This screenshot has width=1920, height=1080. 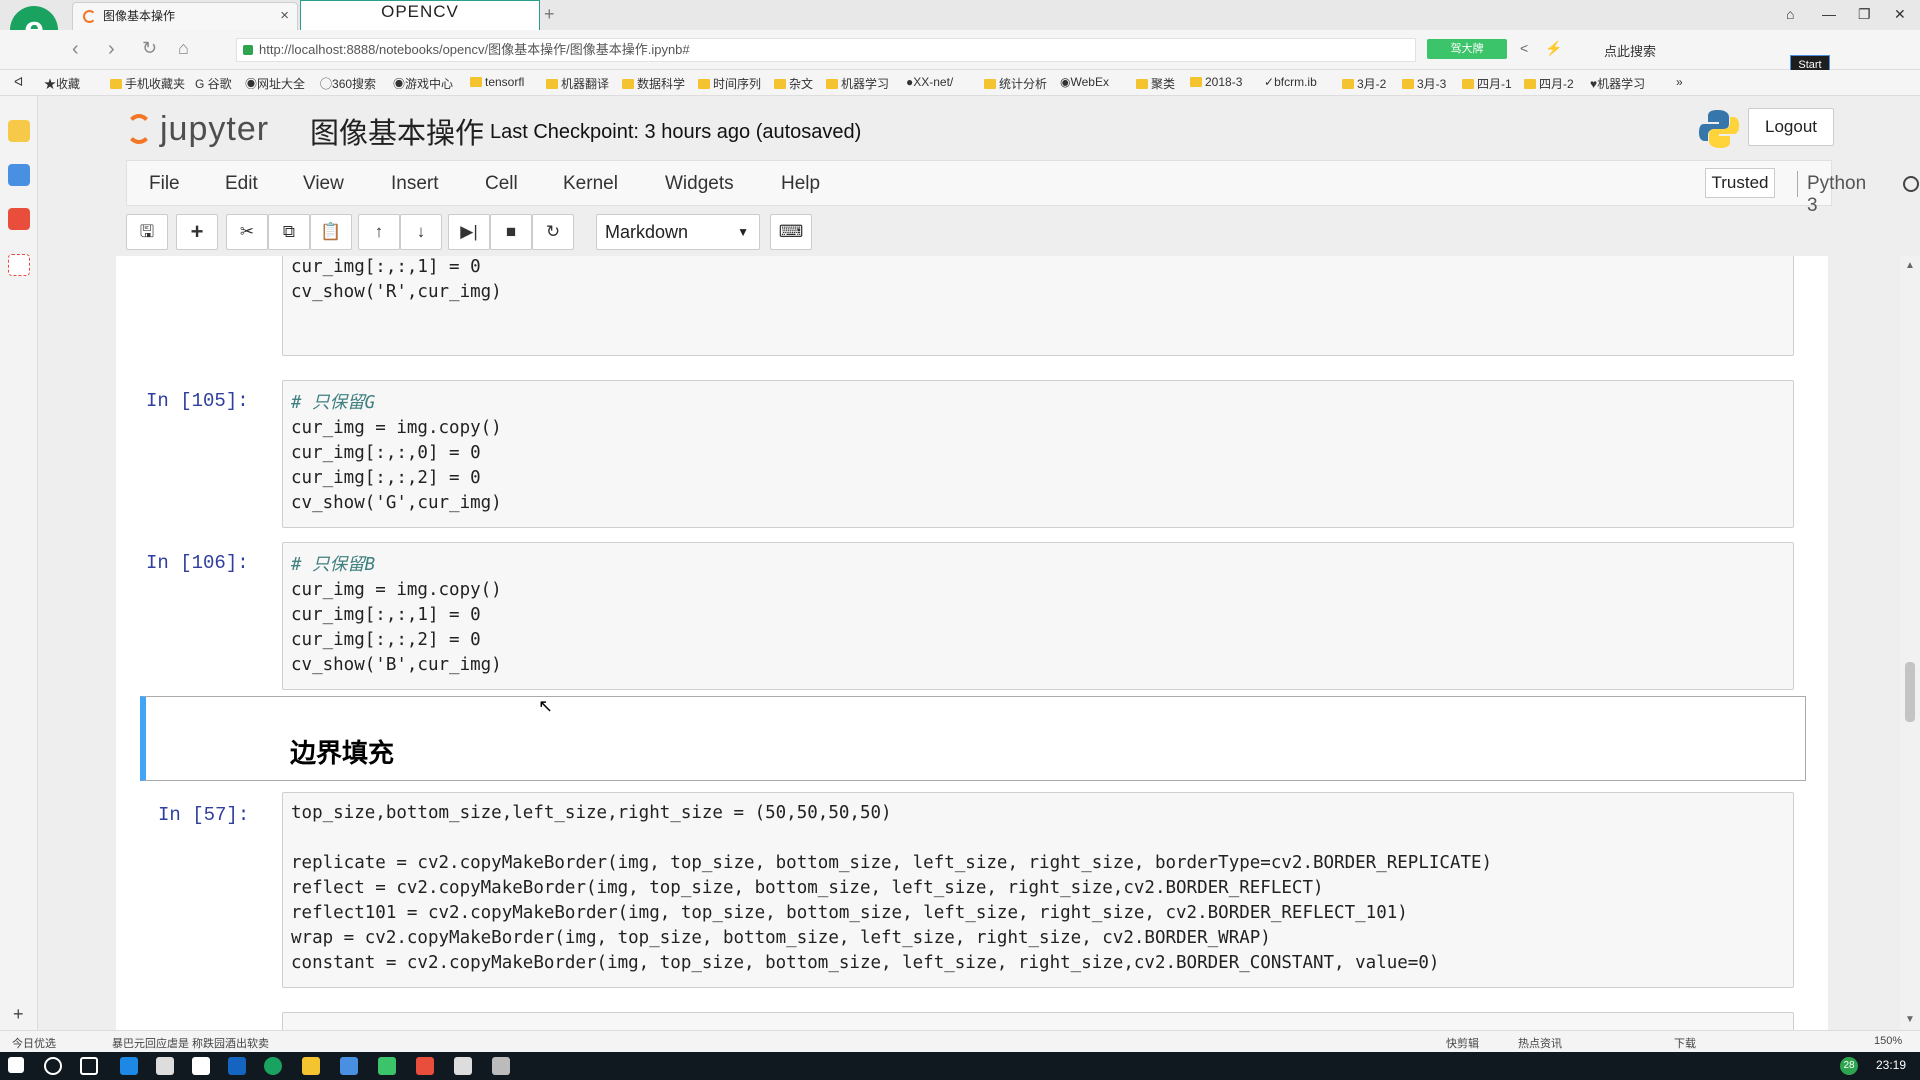 I want to click on bookmark-0: ★收藏, so click(x=62, y=83).